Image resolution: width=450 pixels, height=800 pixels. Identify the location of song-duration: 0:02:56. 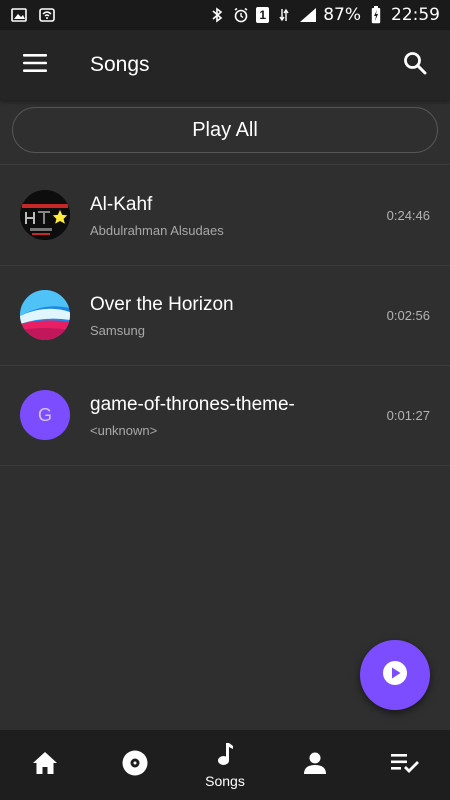
(408, 315).